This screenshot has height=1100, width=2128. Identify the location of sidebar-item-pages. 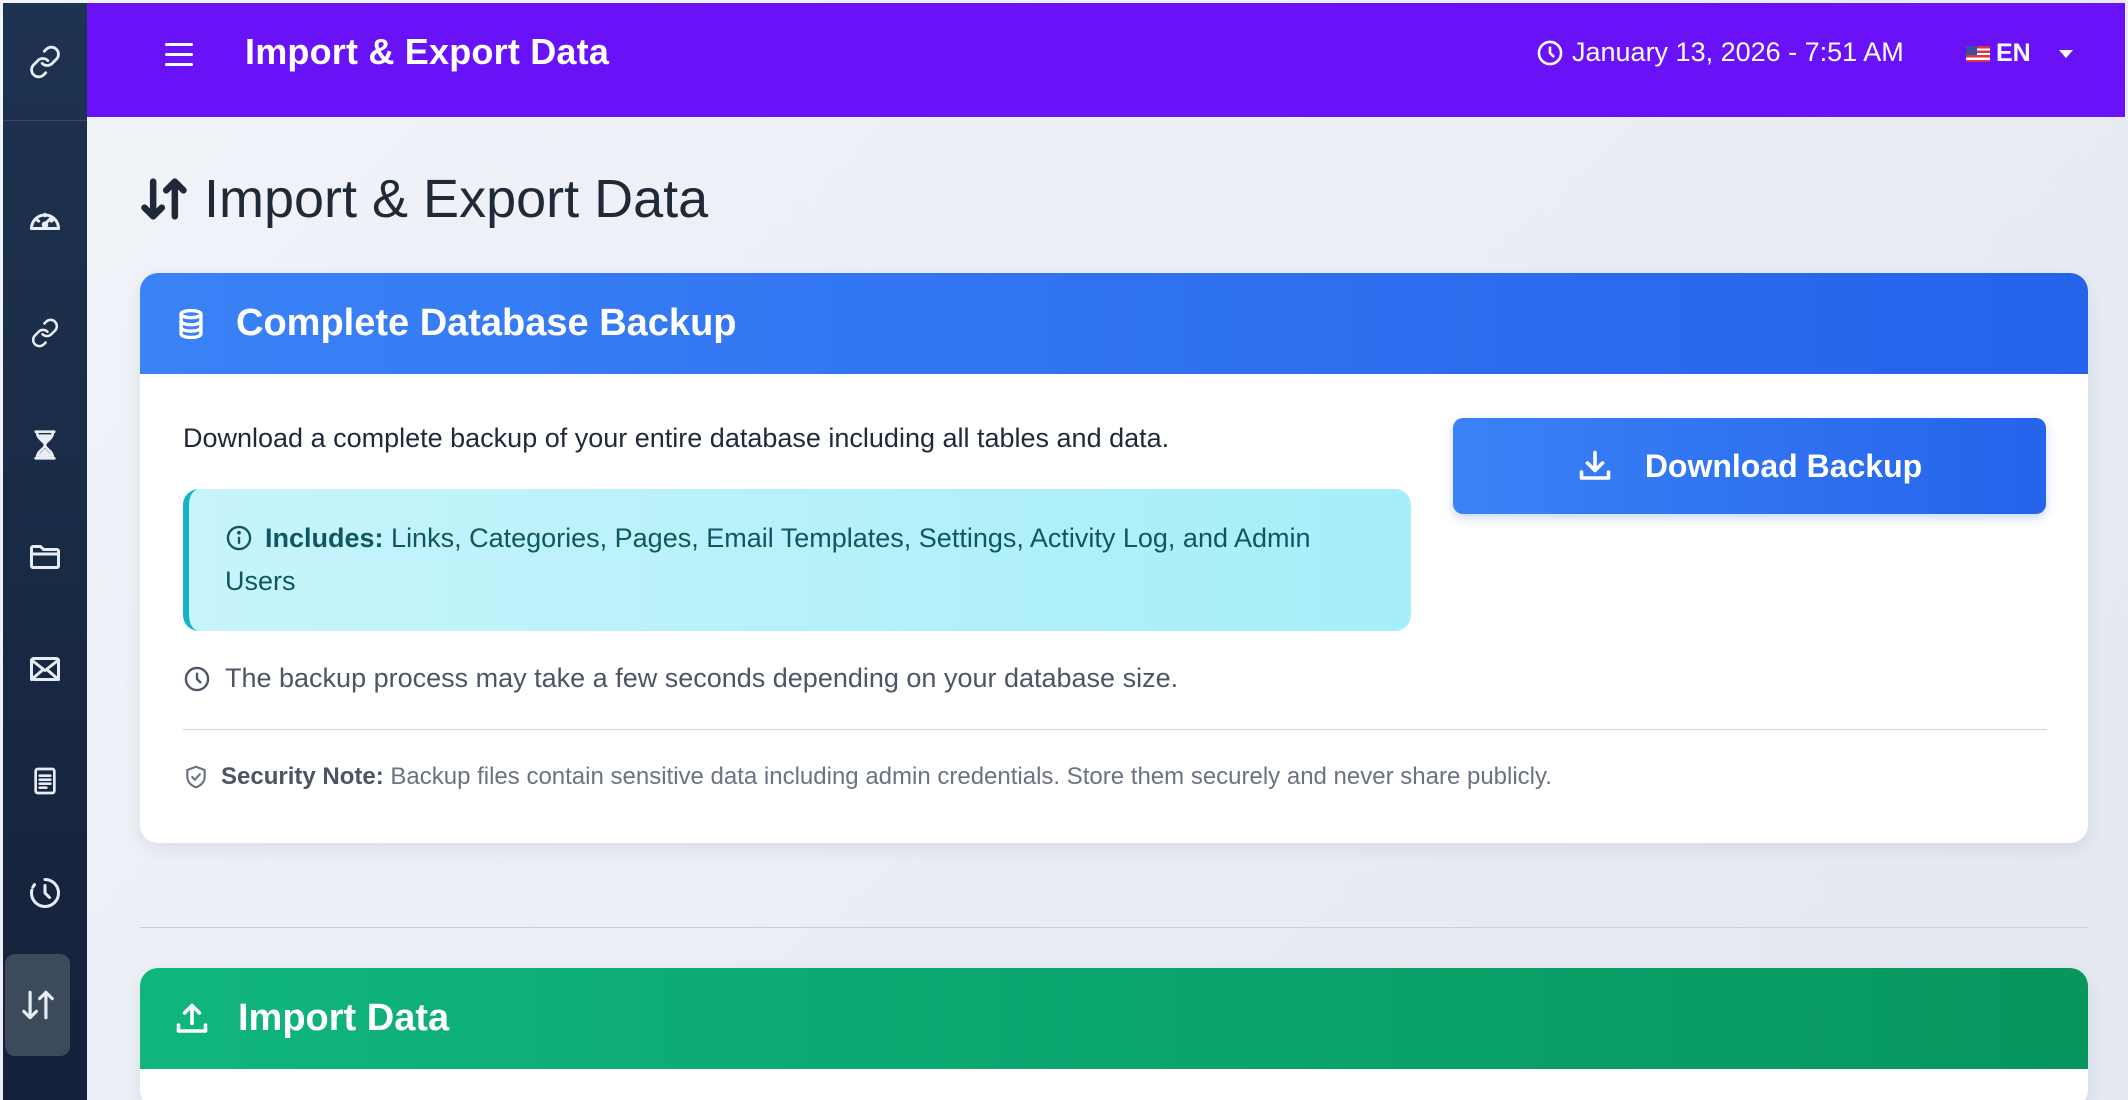
(45, 781).